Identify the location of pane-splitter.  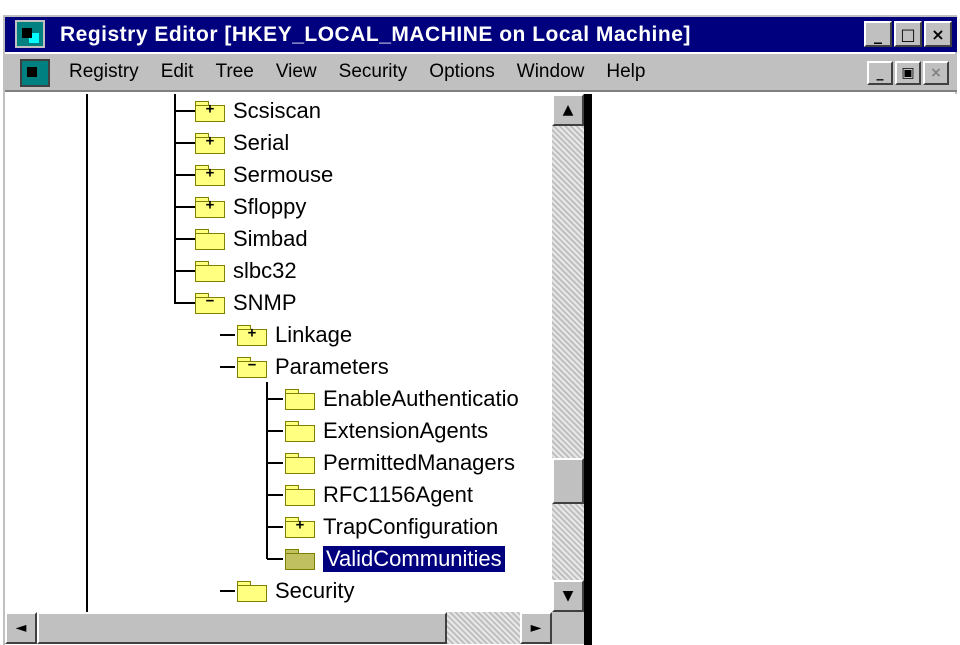
(588, 369).